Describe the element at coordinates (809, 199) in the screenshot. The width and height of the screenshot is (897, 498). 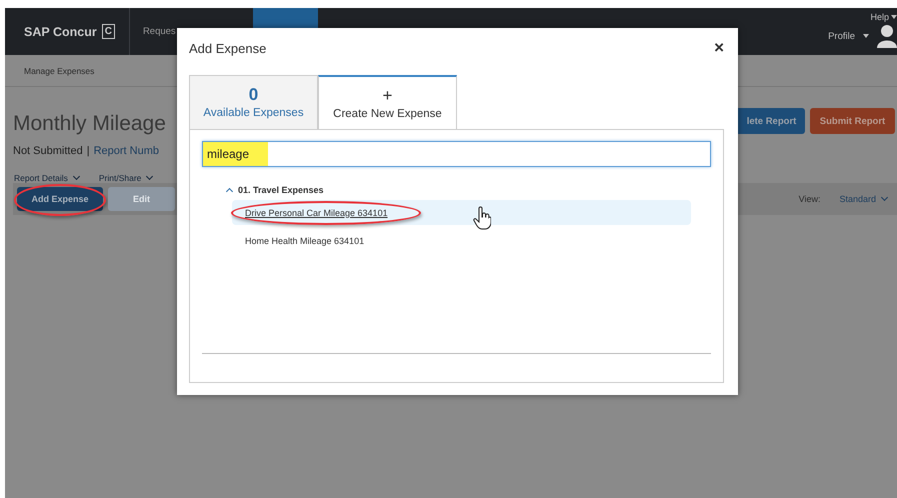
I see `view-label: View:` at that location.